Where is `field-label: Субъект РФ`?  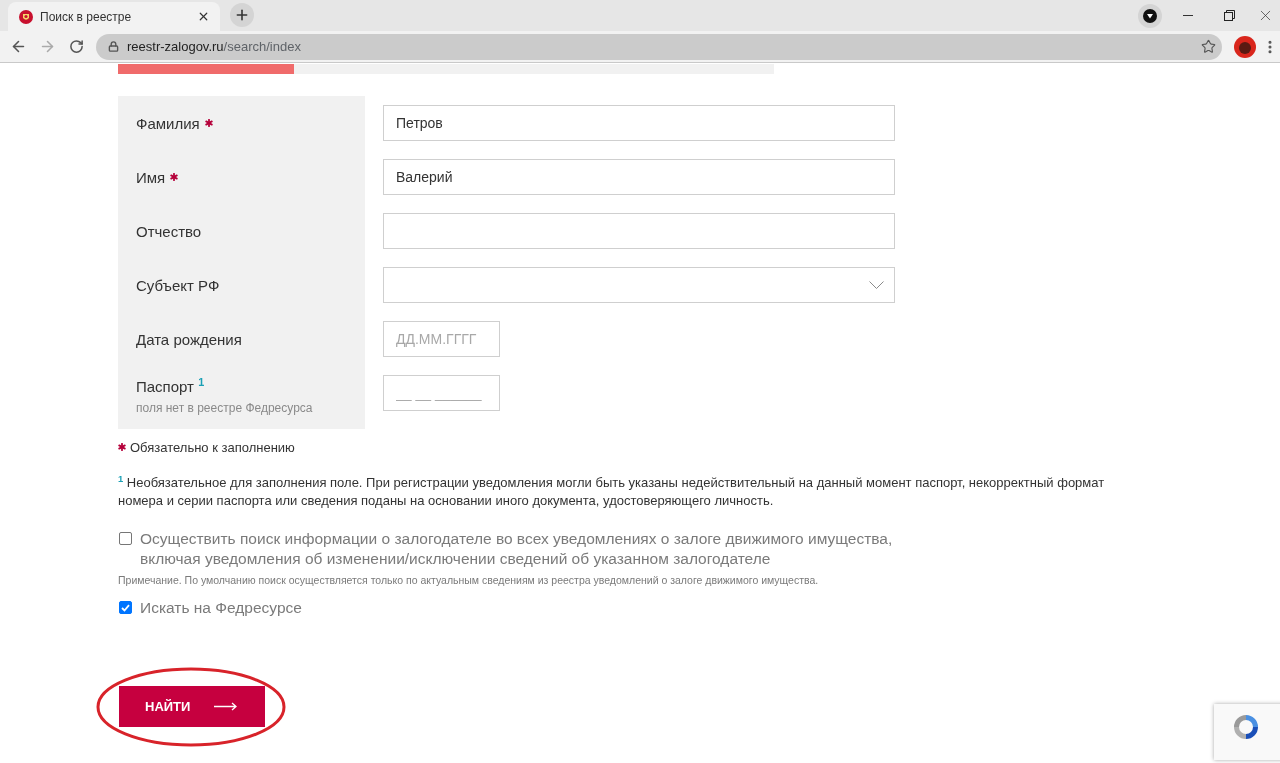 field-label: Субъект РФ is located at coordinates (178, 285).